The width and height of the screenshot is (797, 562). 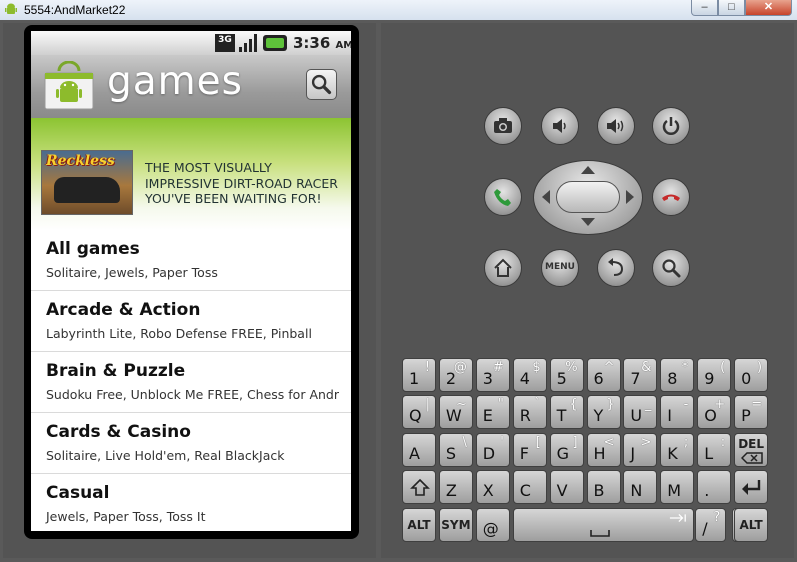 I want to click on key: T{, so click(x=566, y=412).